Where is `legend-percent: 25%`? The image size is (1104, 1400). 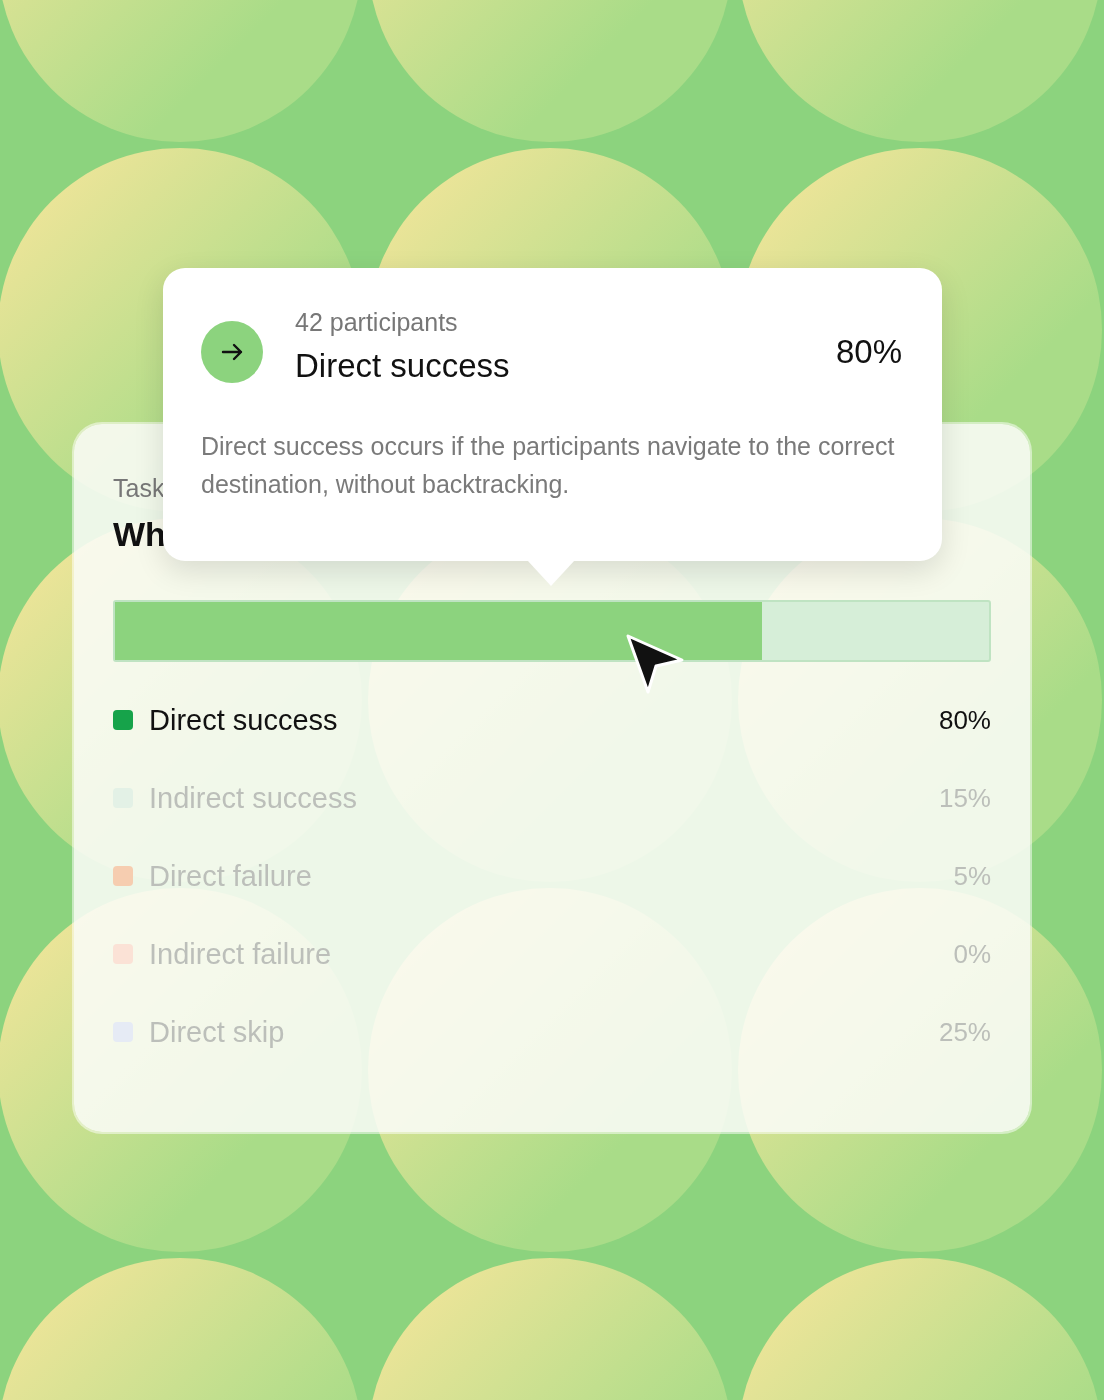 legend-percent: 25% is located at coordinates (964, 1032).